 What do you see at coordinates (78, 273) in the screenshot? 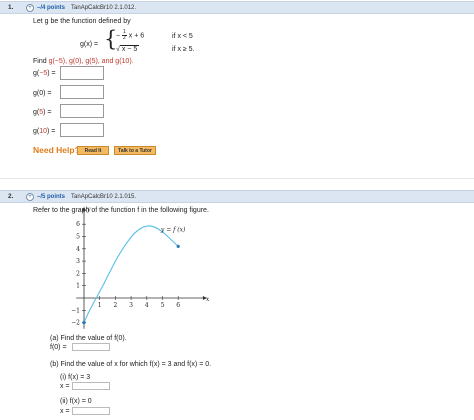
I see `y-tick-label: 2` at bounding box center [78, 273].